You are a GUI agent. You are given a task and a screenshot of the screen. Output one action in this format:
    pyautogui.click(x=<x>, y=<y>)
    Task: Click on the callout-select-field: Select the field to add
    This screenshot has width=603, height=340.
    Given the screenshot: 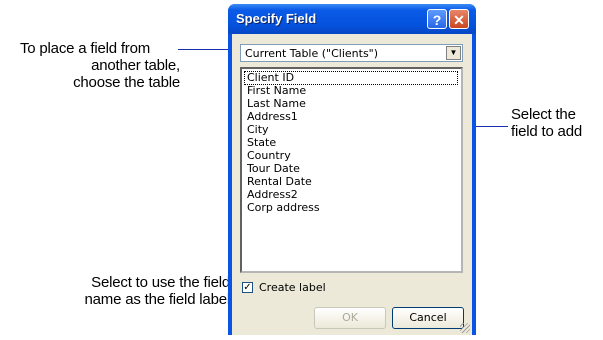 What is the action you would take?
    pyautogui.click(x=557, y=123)
    